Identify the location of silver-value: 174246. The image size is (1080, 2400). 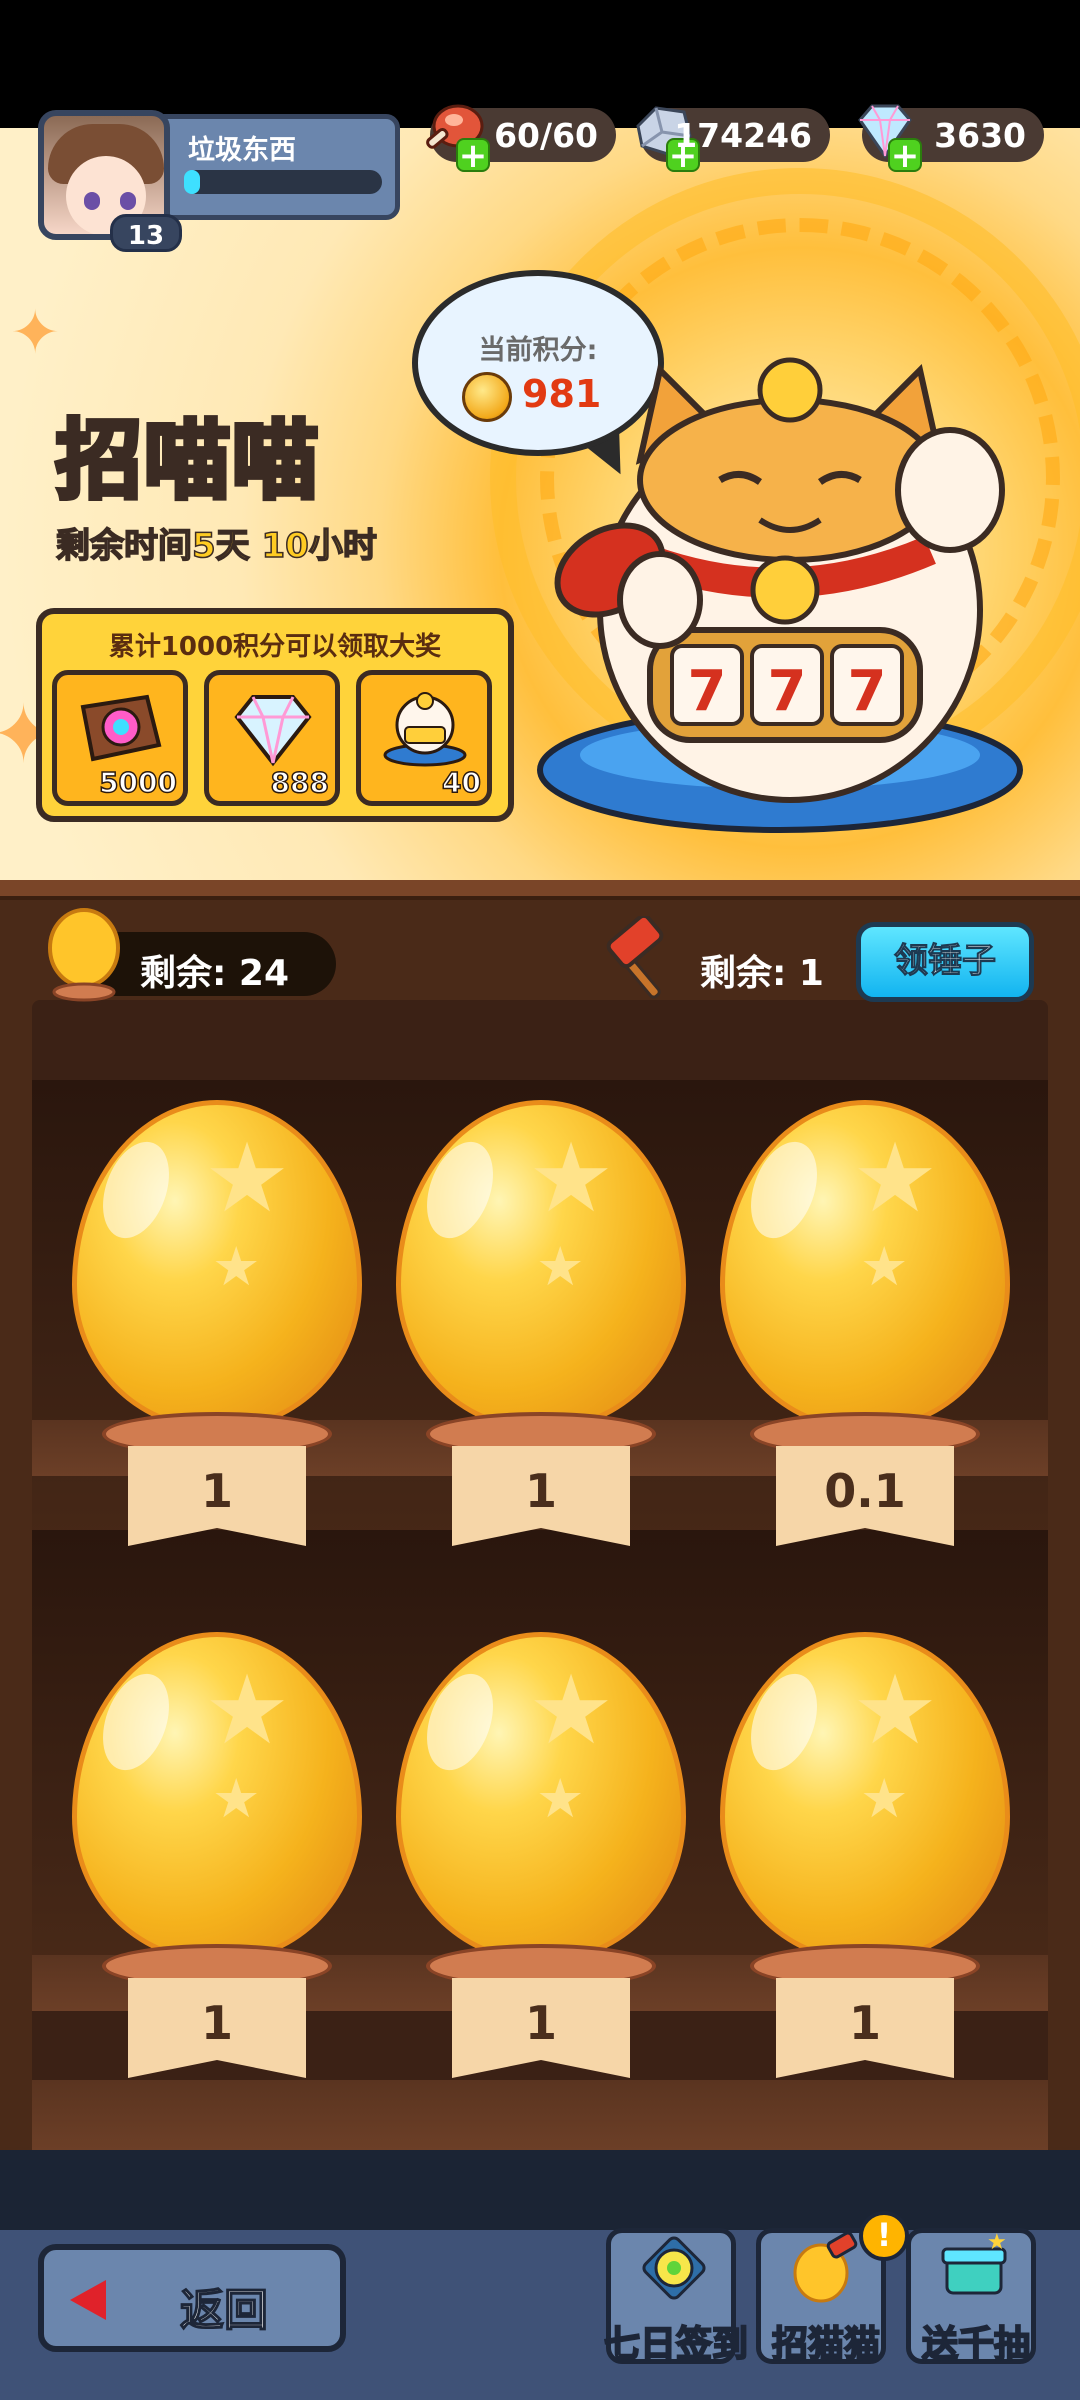
(743, 135).